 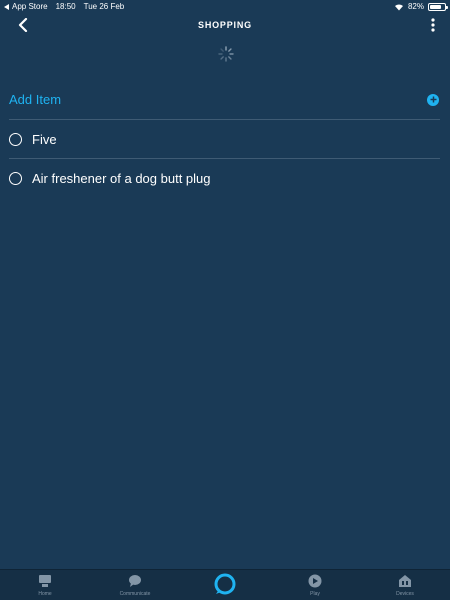 I want to click on header: SHOPPING, so click(x=225, y=25).